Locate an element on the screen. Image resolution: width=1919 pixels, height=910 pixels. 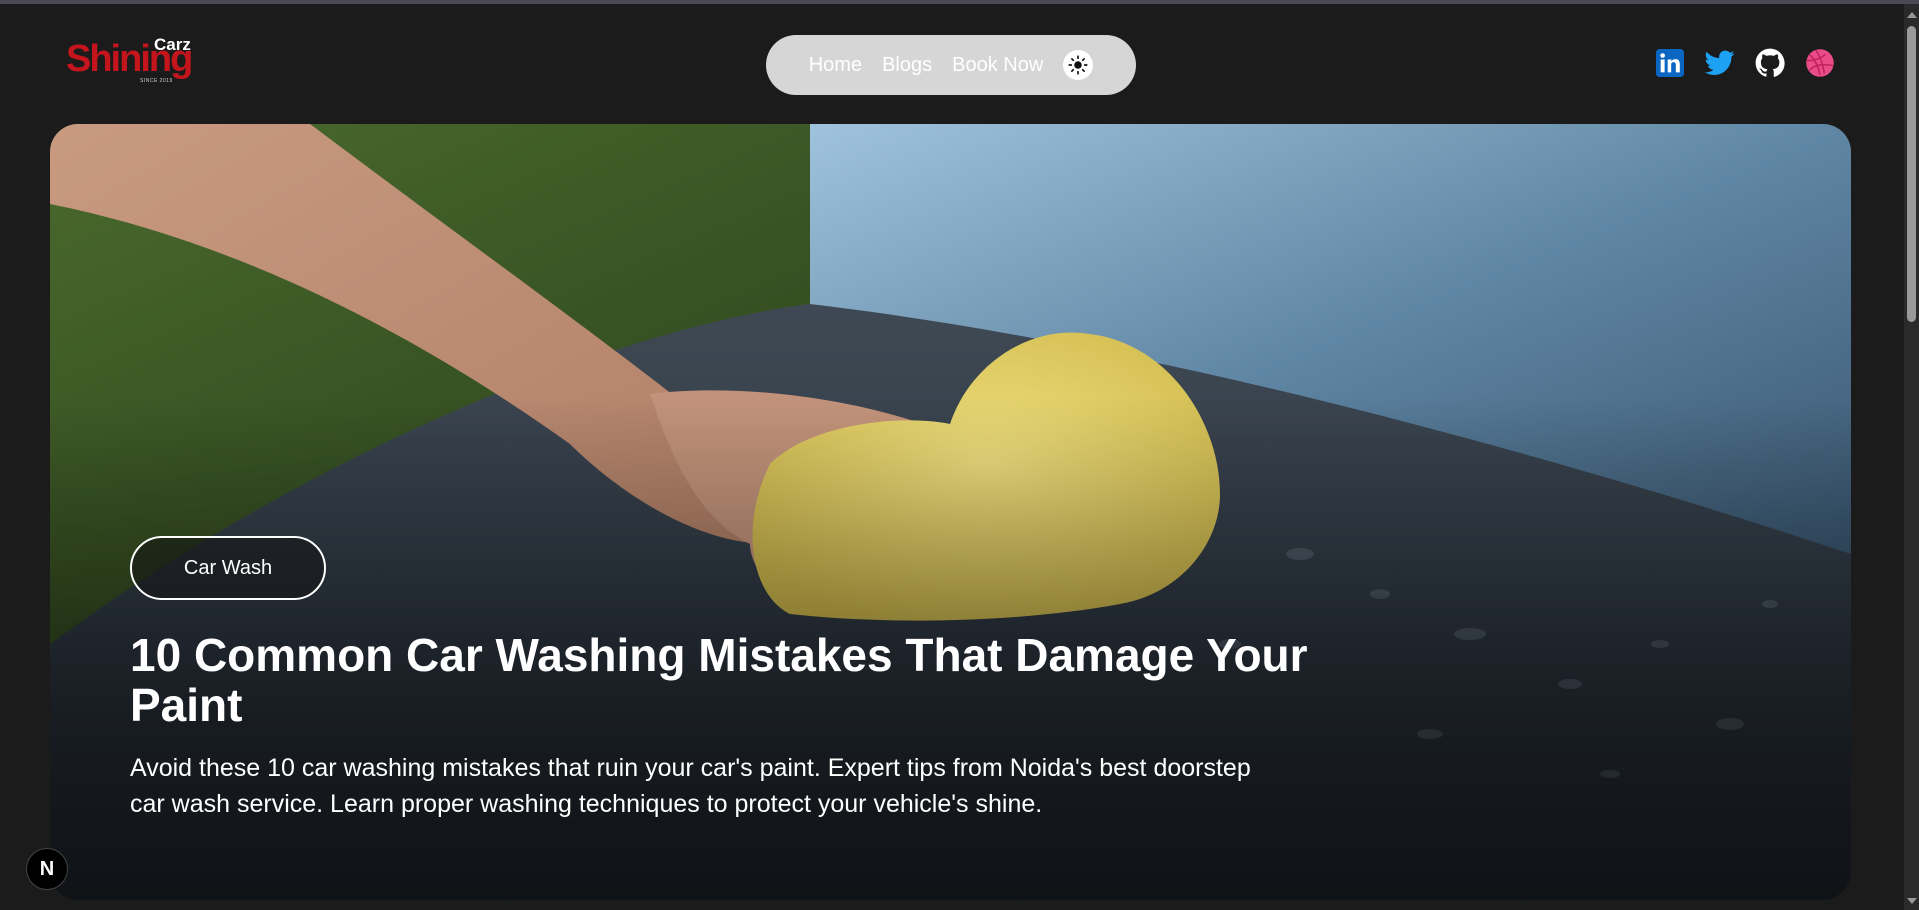
twitter-icon is located at coordinates (1720, 62).